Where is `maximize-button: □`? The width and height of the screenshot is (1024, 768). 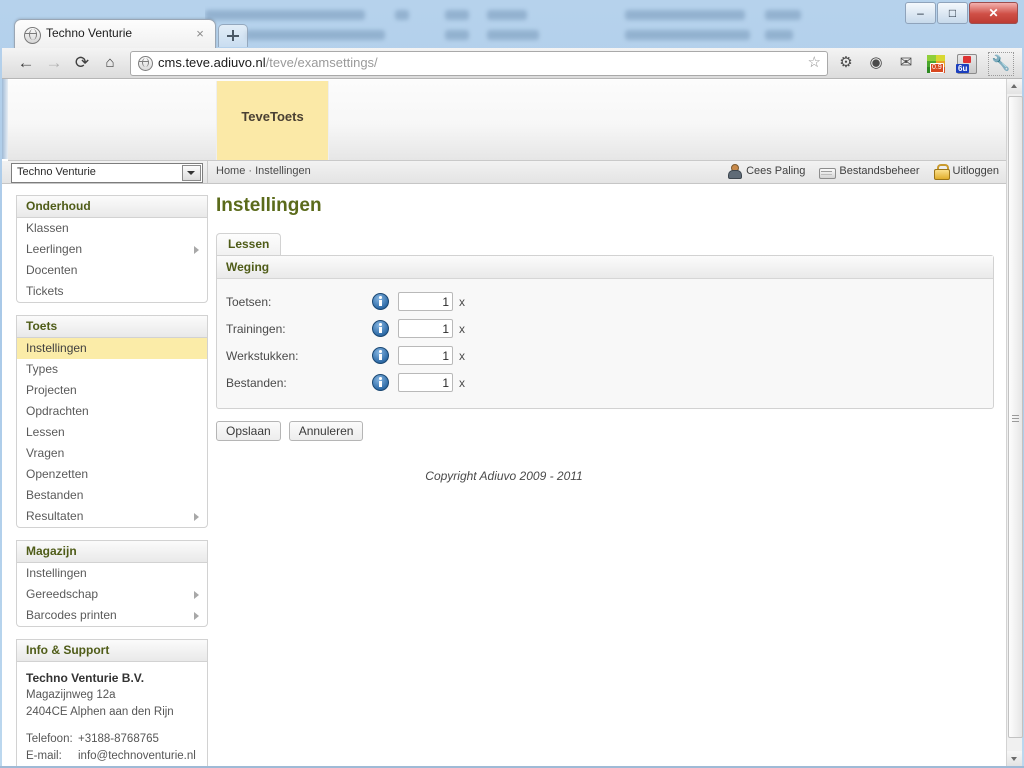
maximize-button: □ is located at coordinates (952, 13).